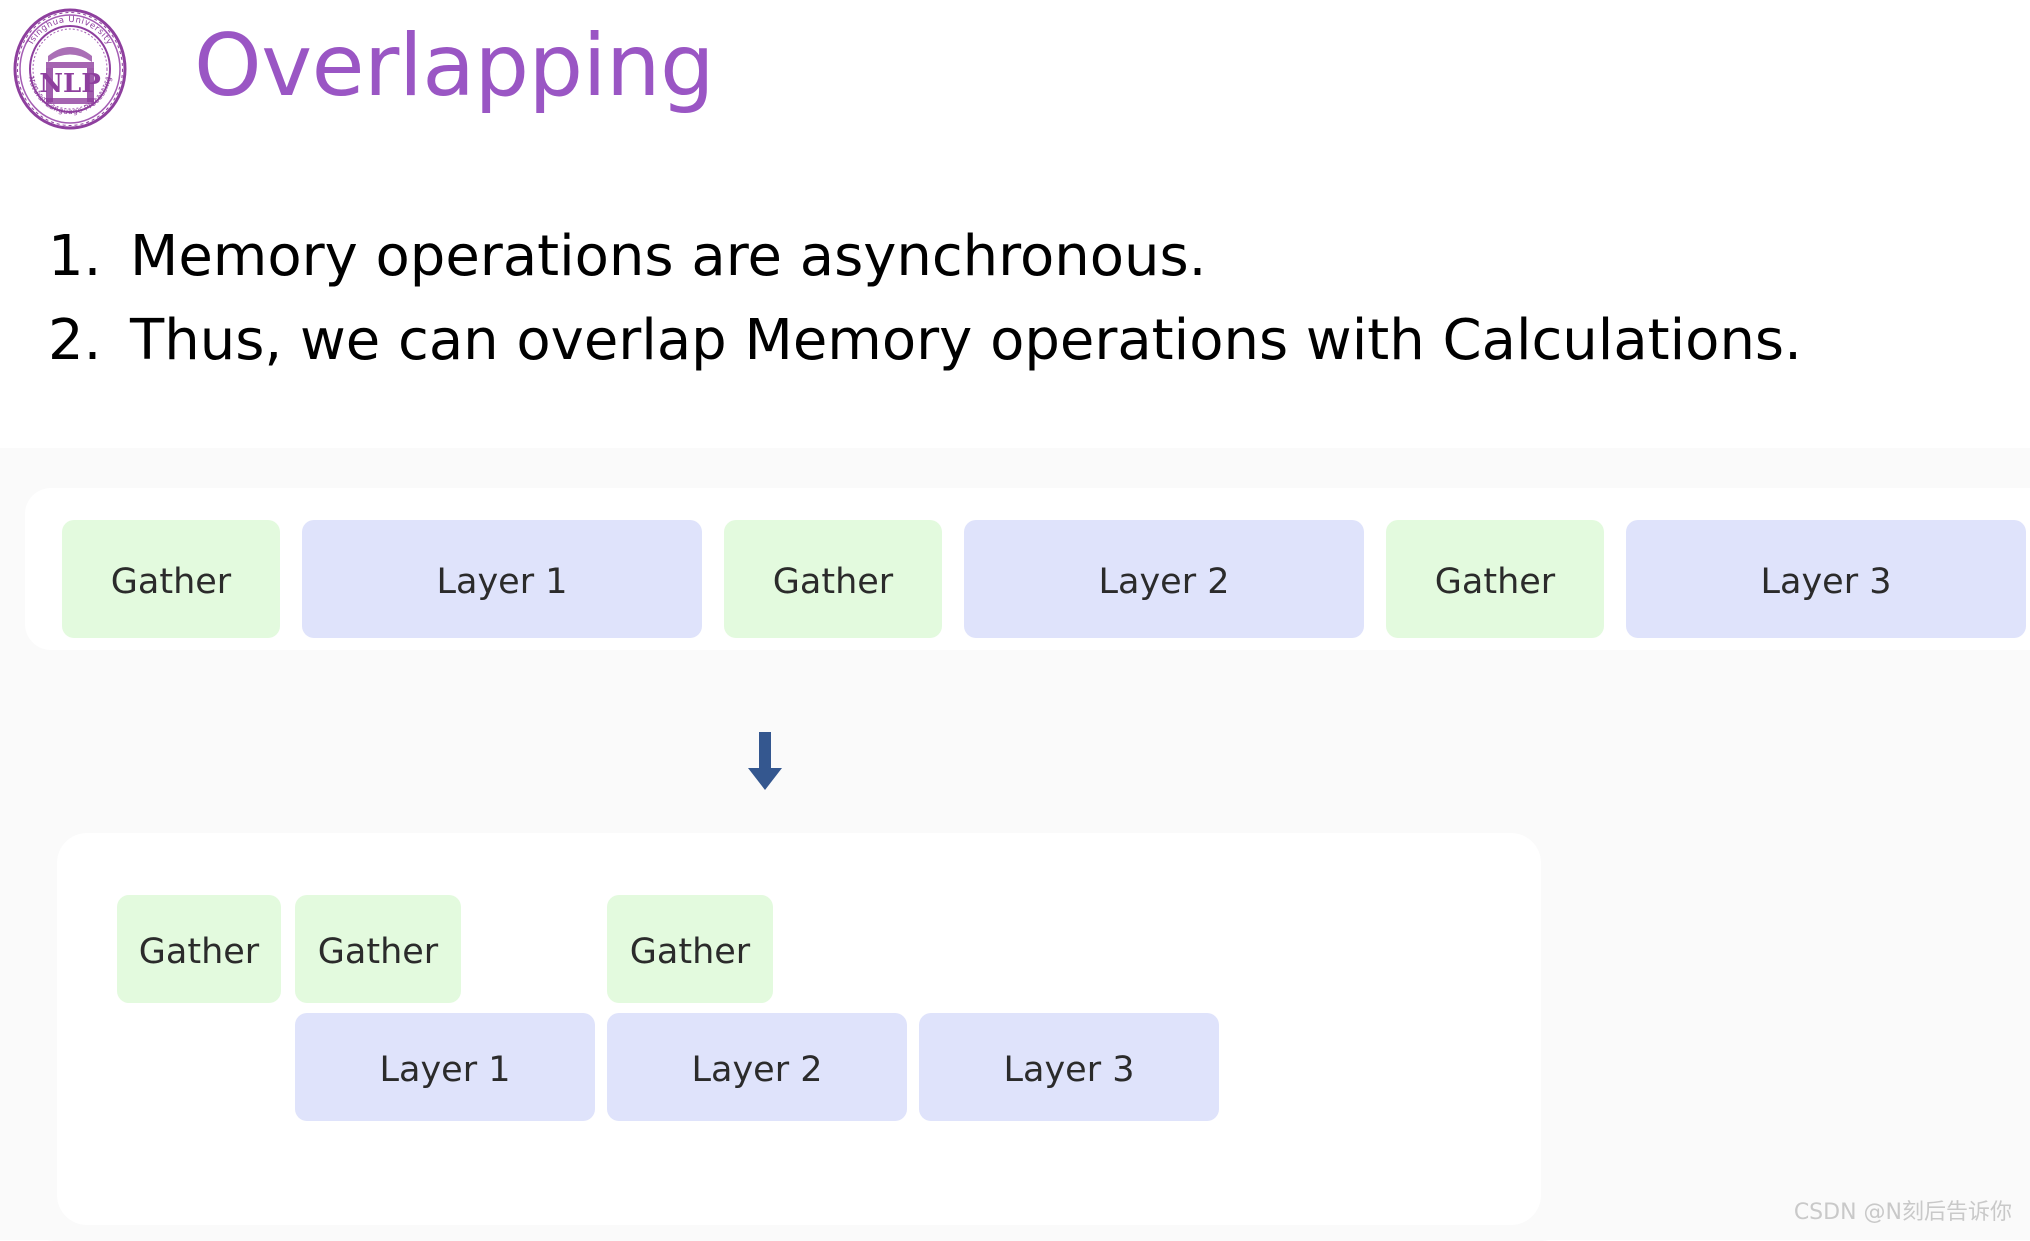  I want to click on bullet-item-1: 1. Memory operations are asynchronous., so click(1015, 257).